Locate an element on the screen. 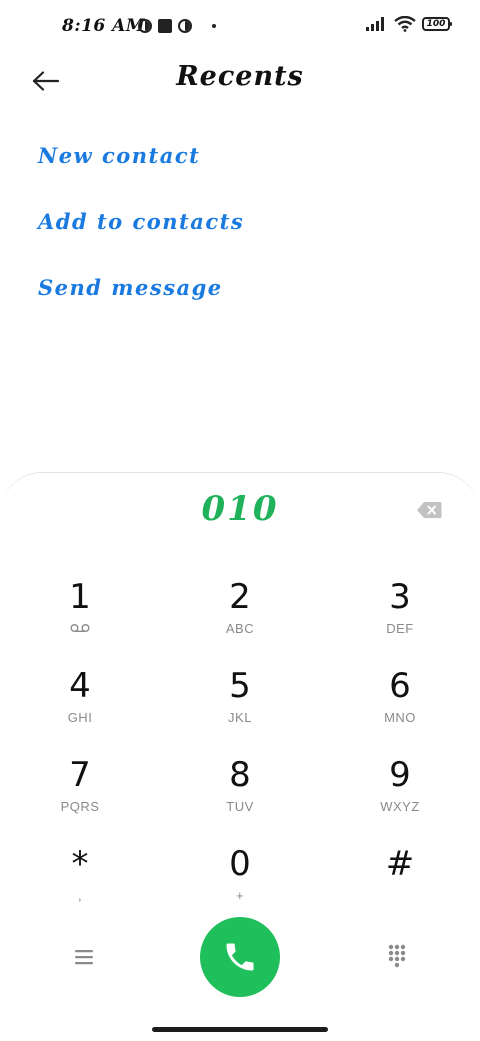  key-digit: # is located at coordinates (400, 864).